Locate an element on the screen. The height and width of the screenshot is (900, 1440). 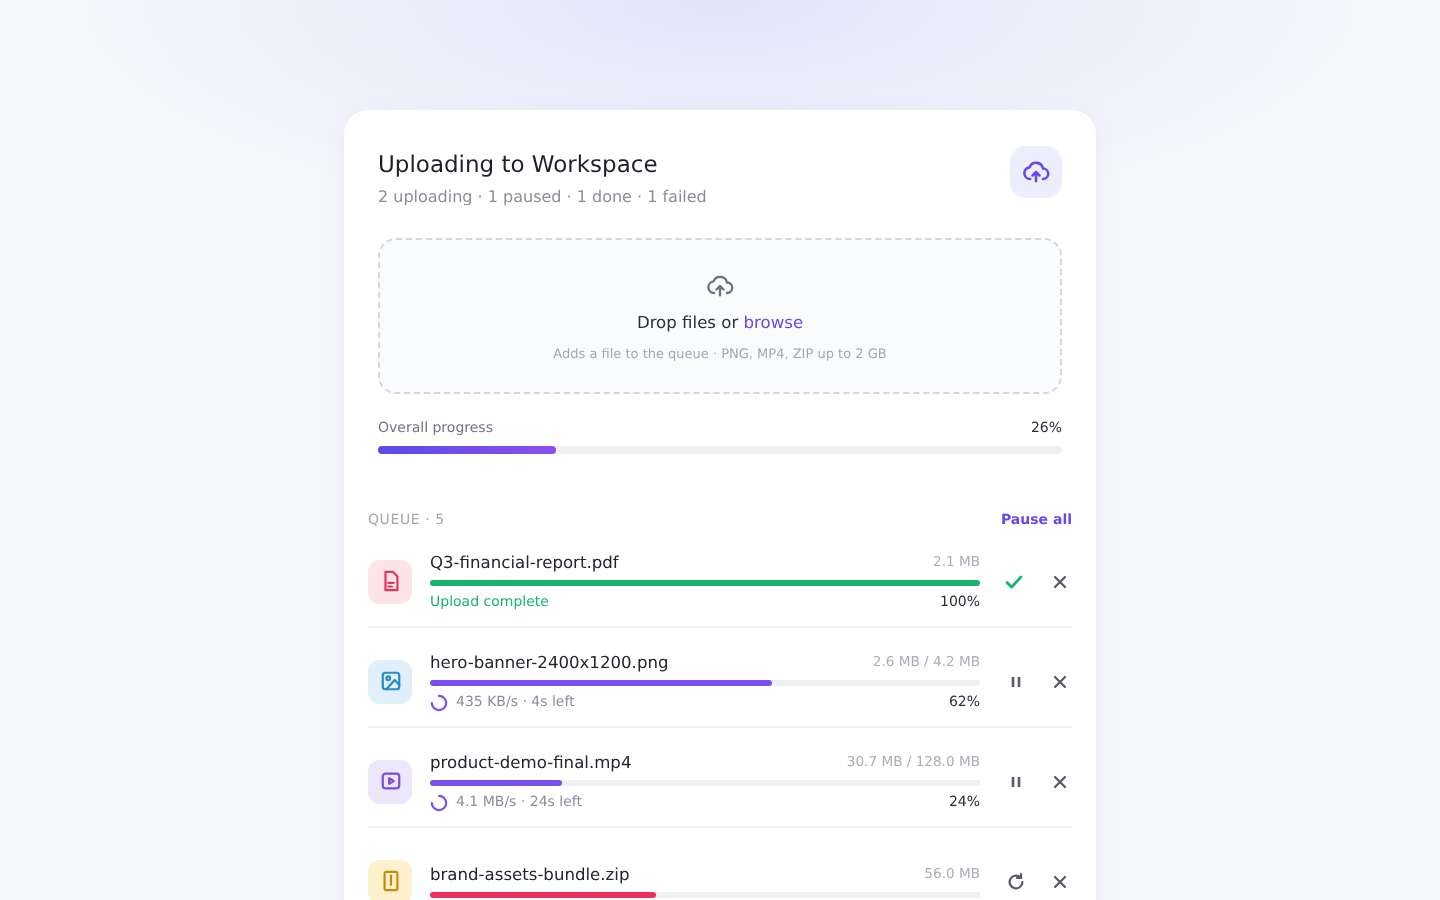
status-summary: 2 uploading · 1 paused · 1 done · 1 failed is located at coordinates (542, 197).